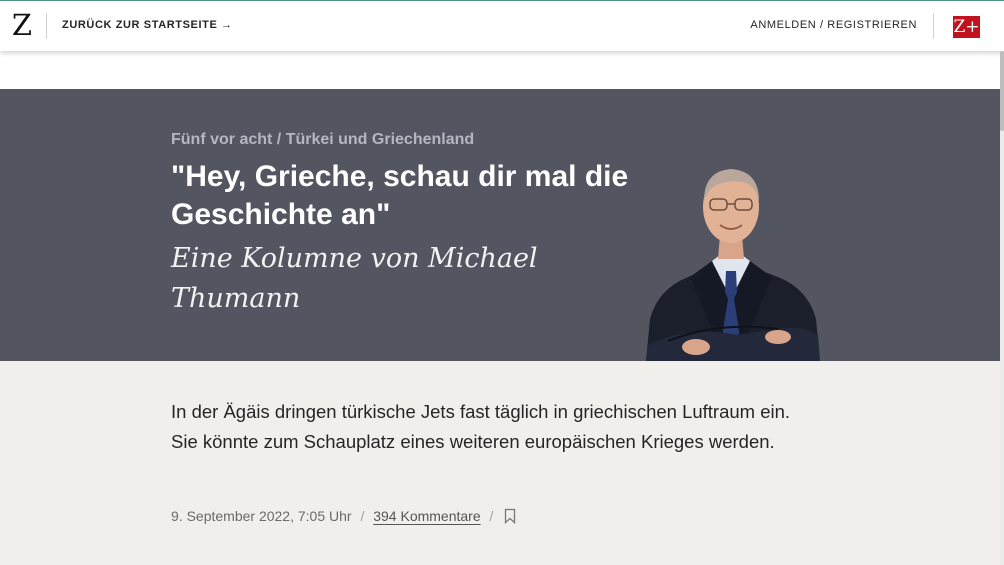 Image resolution: width=1004 pixels, height=565 pixels. I want to click on bookmark-icon, so click(510, 516).